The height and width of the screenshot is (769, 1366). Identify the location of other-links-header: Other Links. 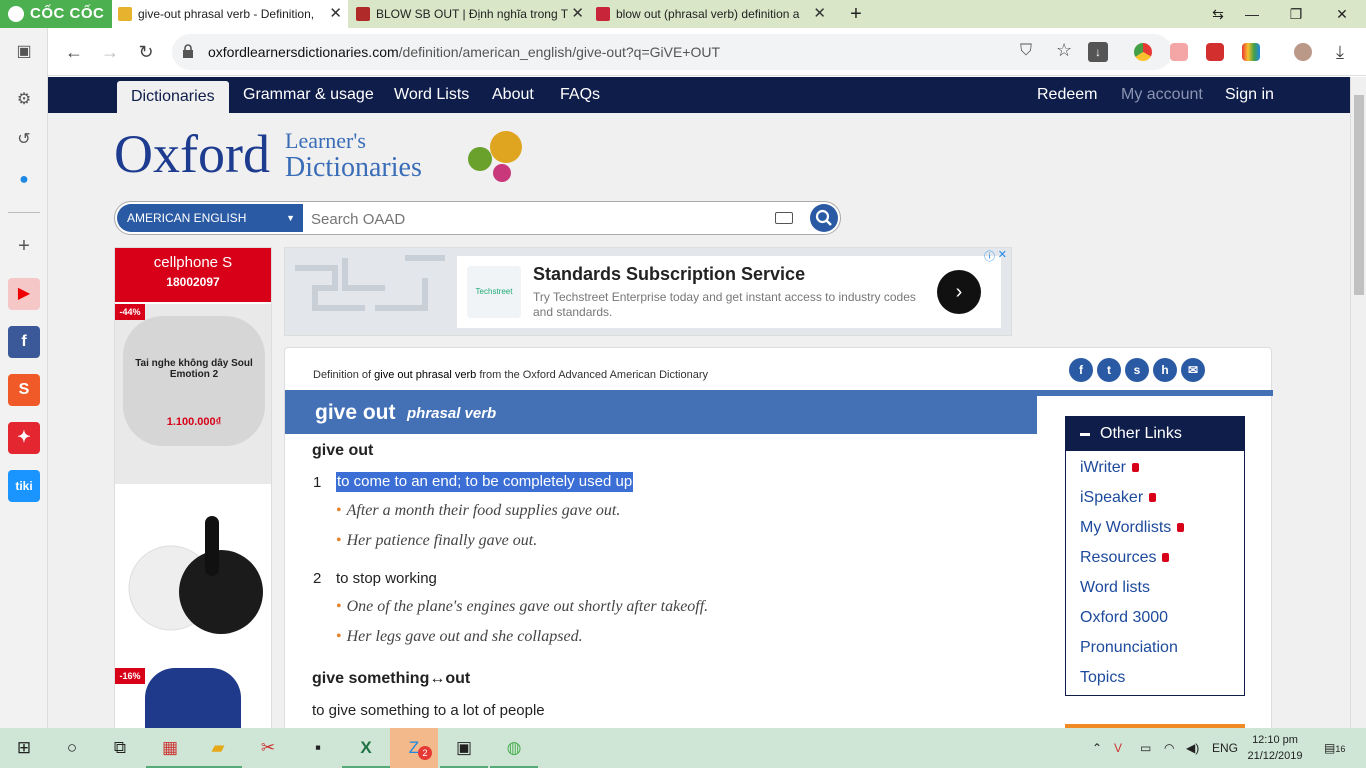
(1155, 434).